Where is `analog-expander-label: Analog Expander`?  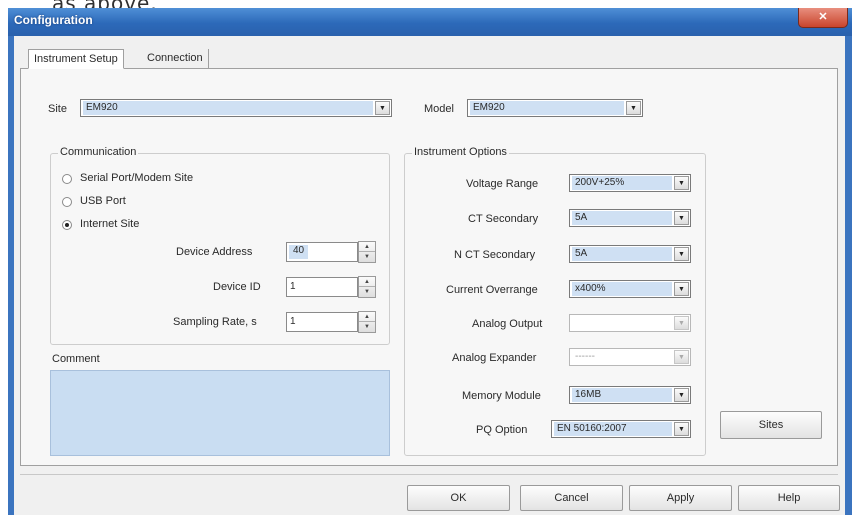
analog-expander-label: Analog Expander is located at coordinates (494, 358).